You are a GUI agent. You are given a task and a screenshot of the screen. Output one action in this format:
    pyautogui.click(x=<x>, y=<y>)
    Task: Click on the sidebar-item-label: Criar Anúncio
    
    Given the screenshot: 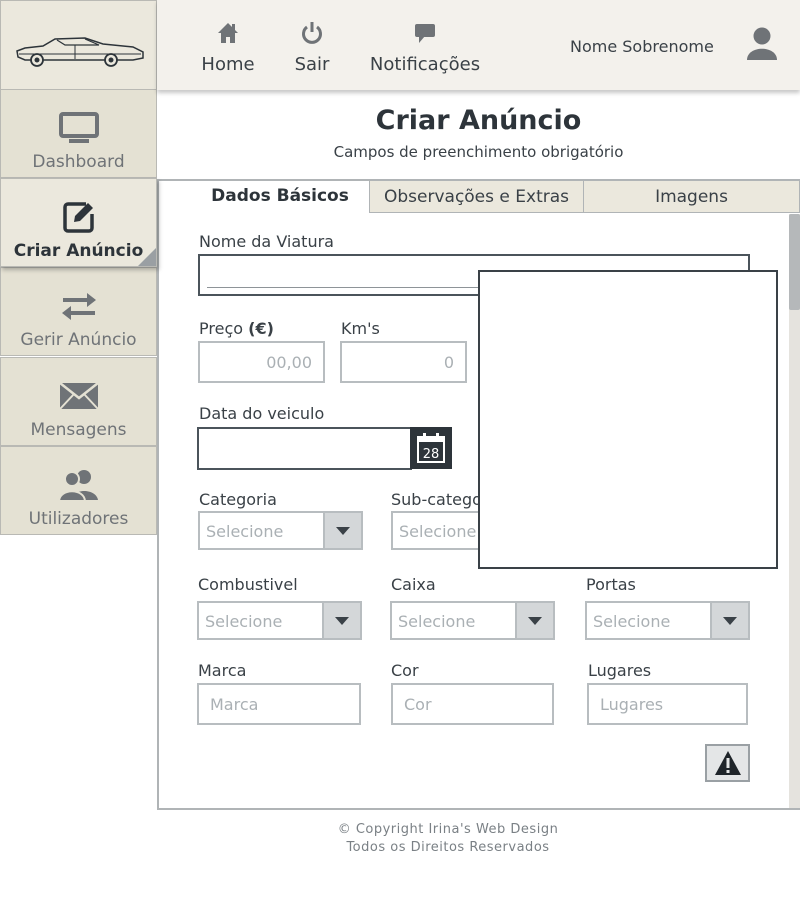 What is the action you would take?
    pyautogui.click(x=78, y=251)
    